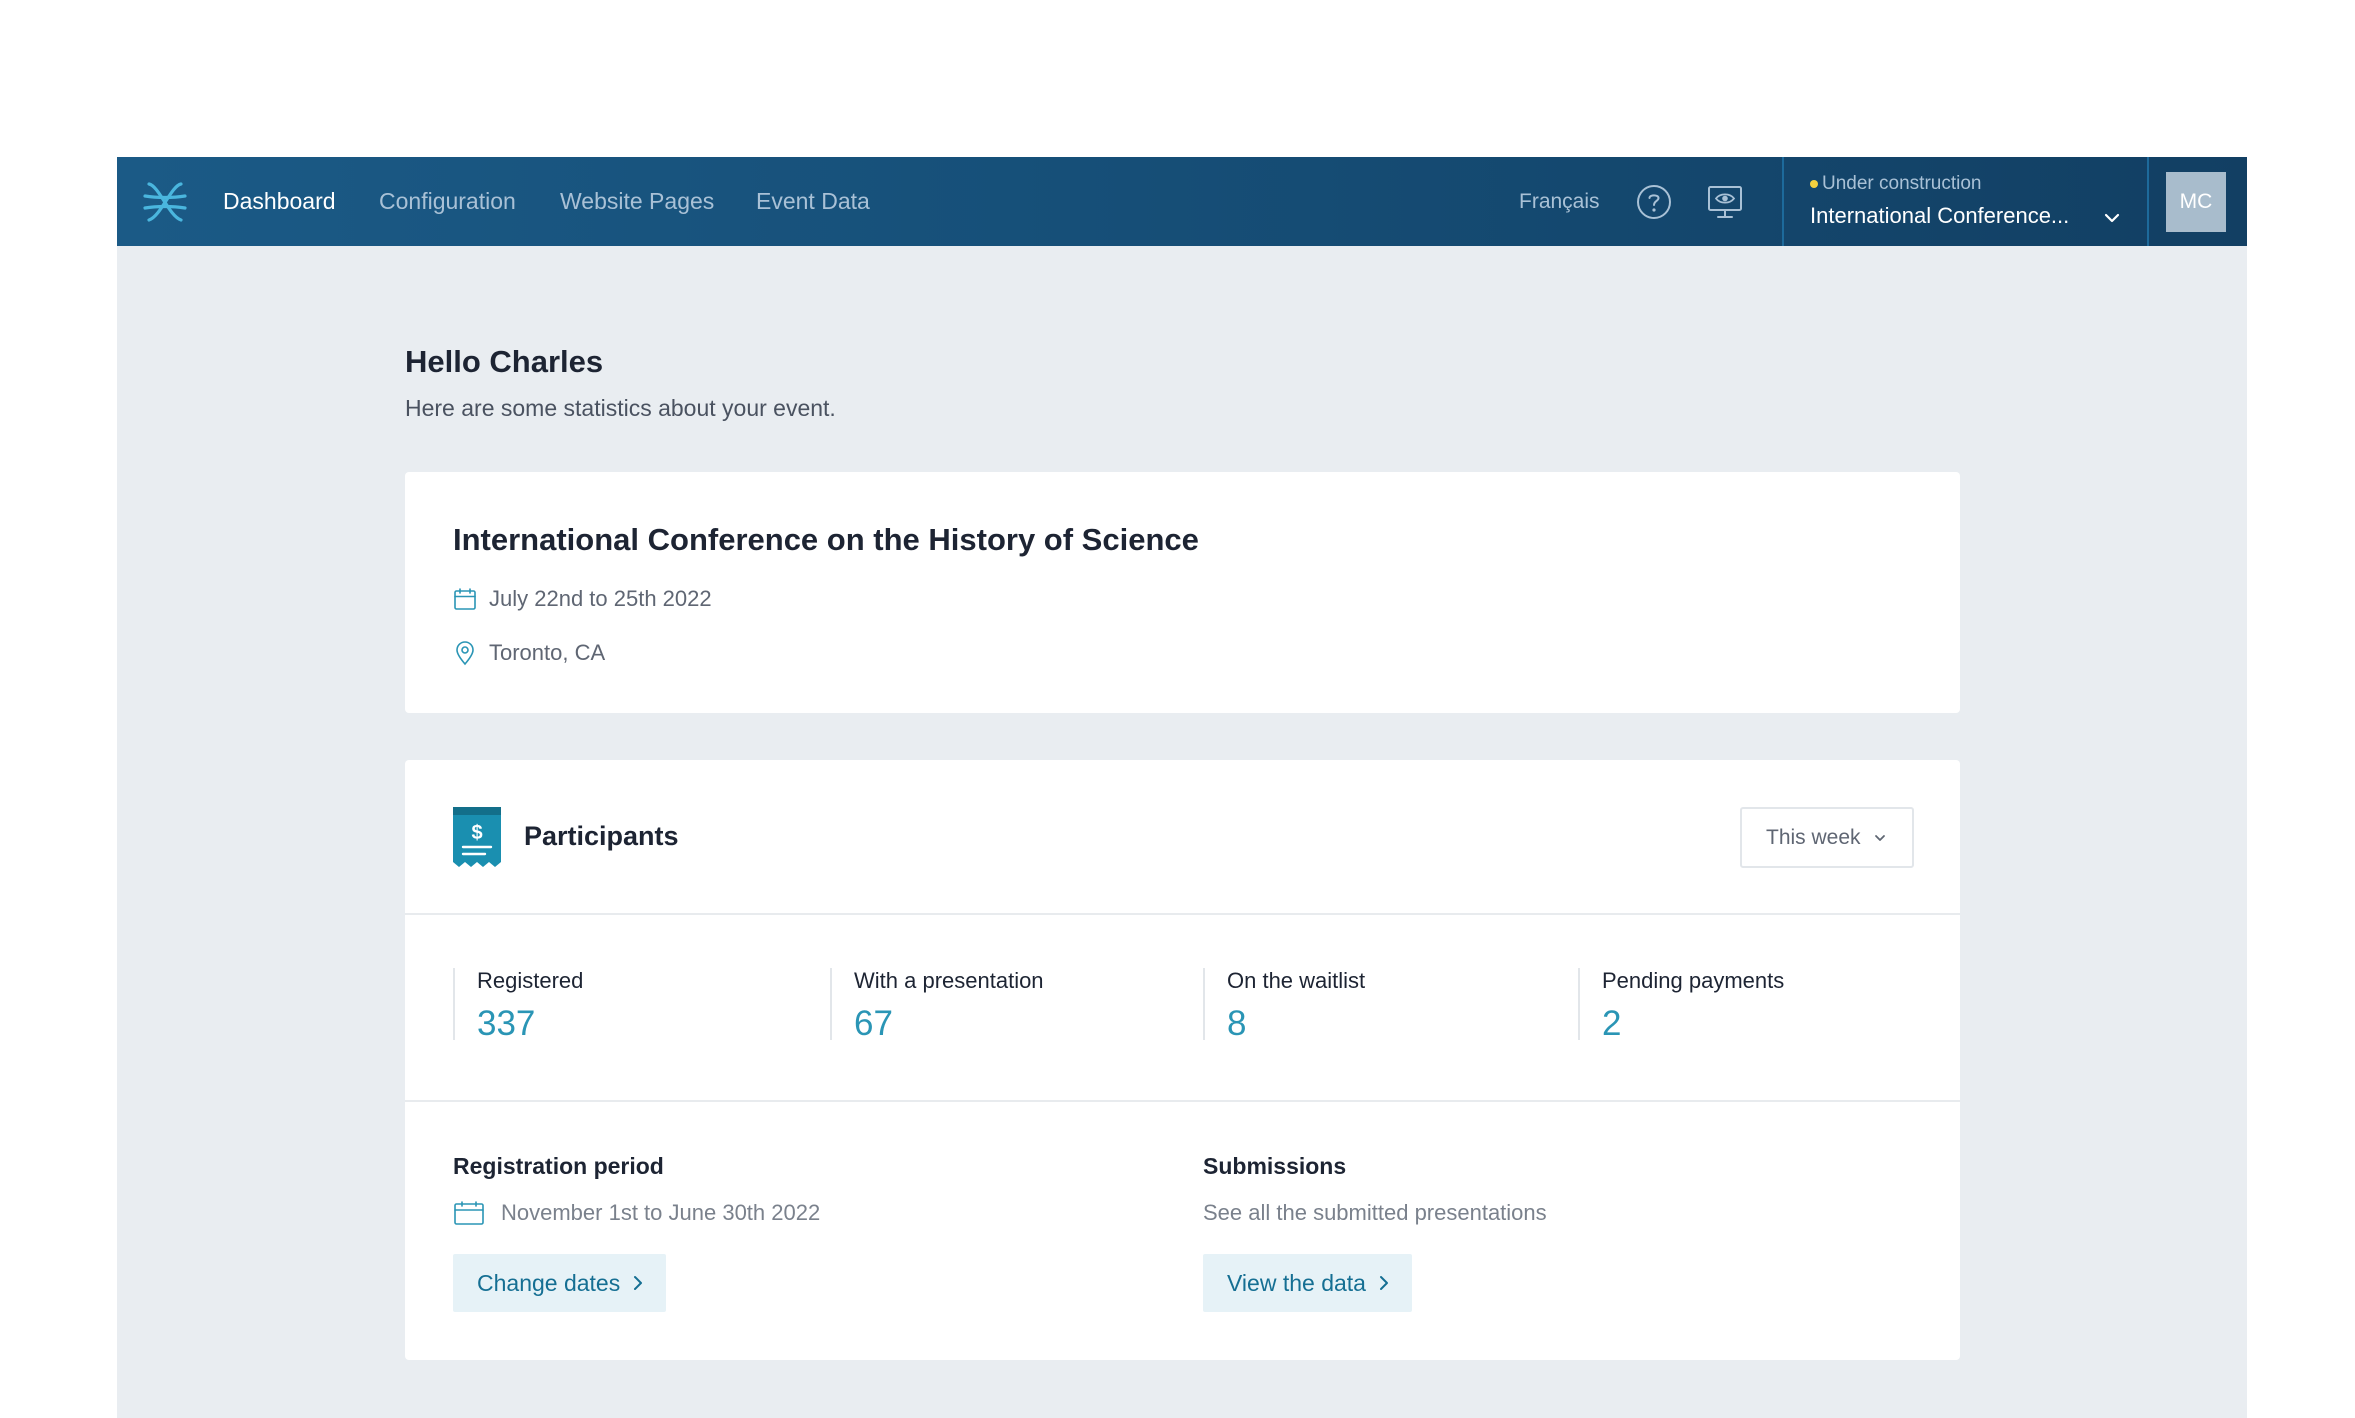 The image size is (2355, 1418). What do you see at coordinates (558, 1166) in the screenshot?
I see `registration-period-title: Registration period` at bounding box center [558, 1166].